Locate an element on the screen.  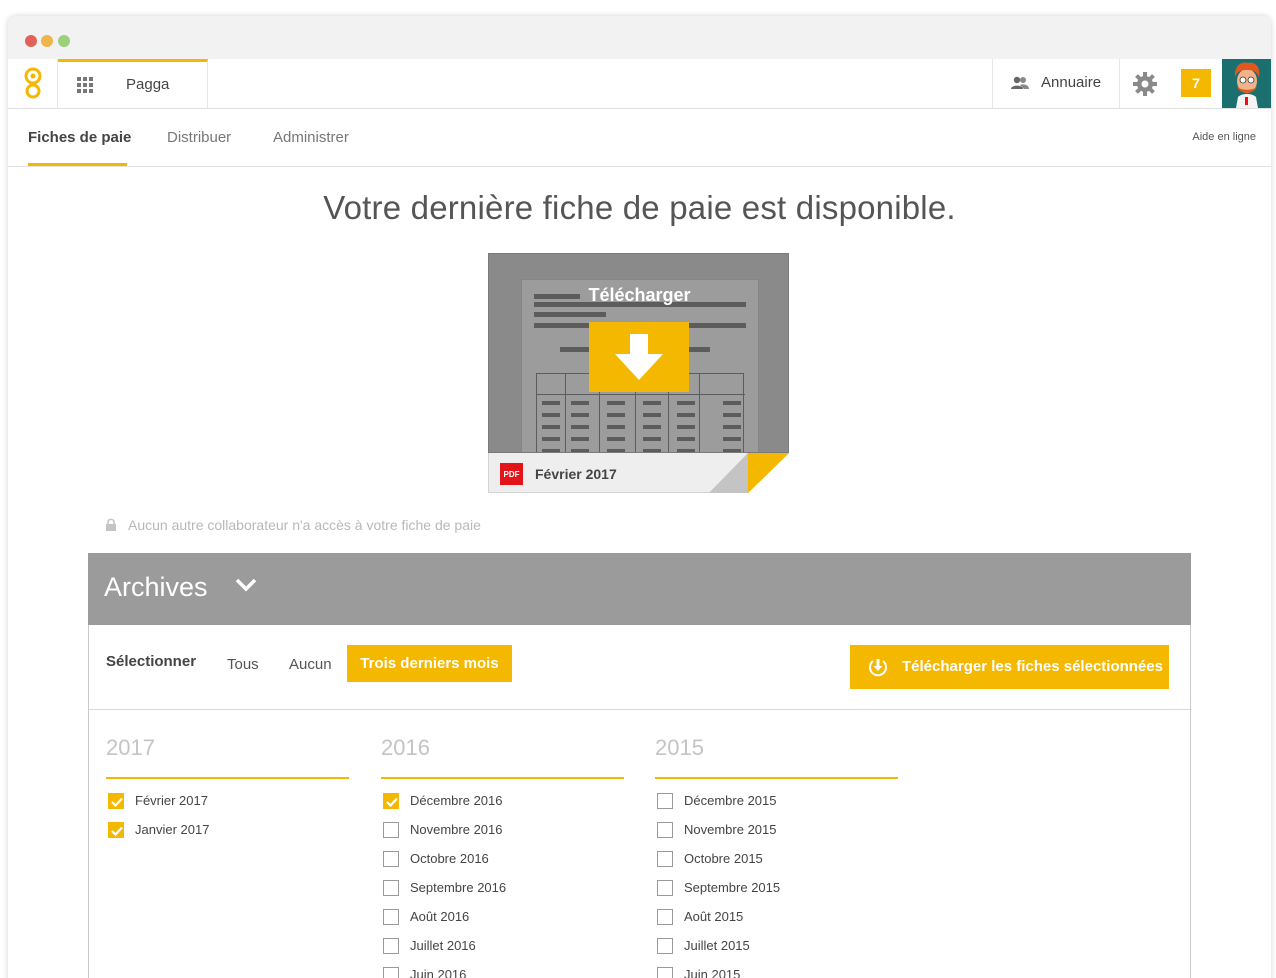
month-item: Juin 2015 is located at coordinates (776, 968).